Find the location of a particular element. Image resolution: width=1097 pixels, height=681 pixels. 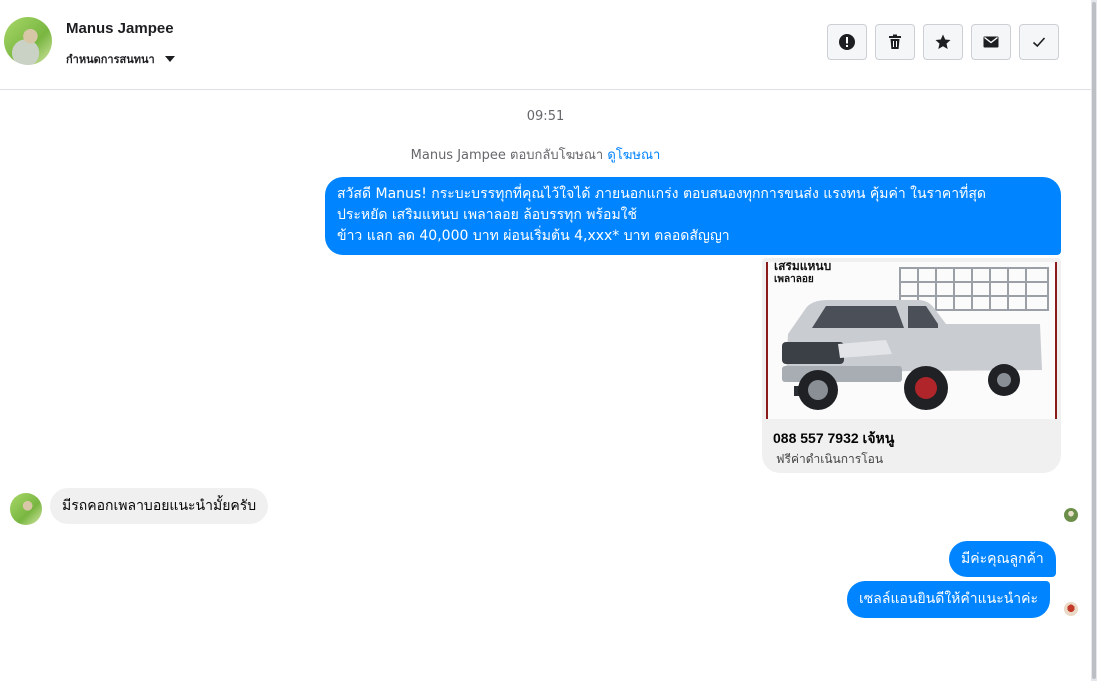

exclamation-circle-icon is located at coordinates (847, 42).